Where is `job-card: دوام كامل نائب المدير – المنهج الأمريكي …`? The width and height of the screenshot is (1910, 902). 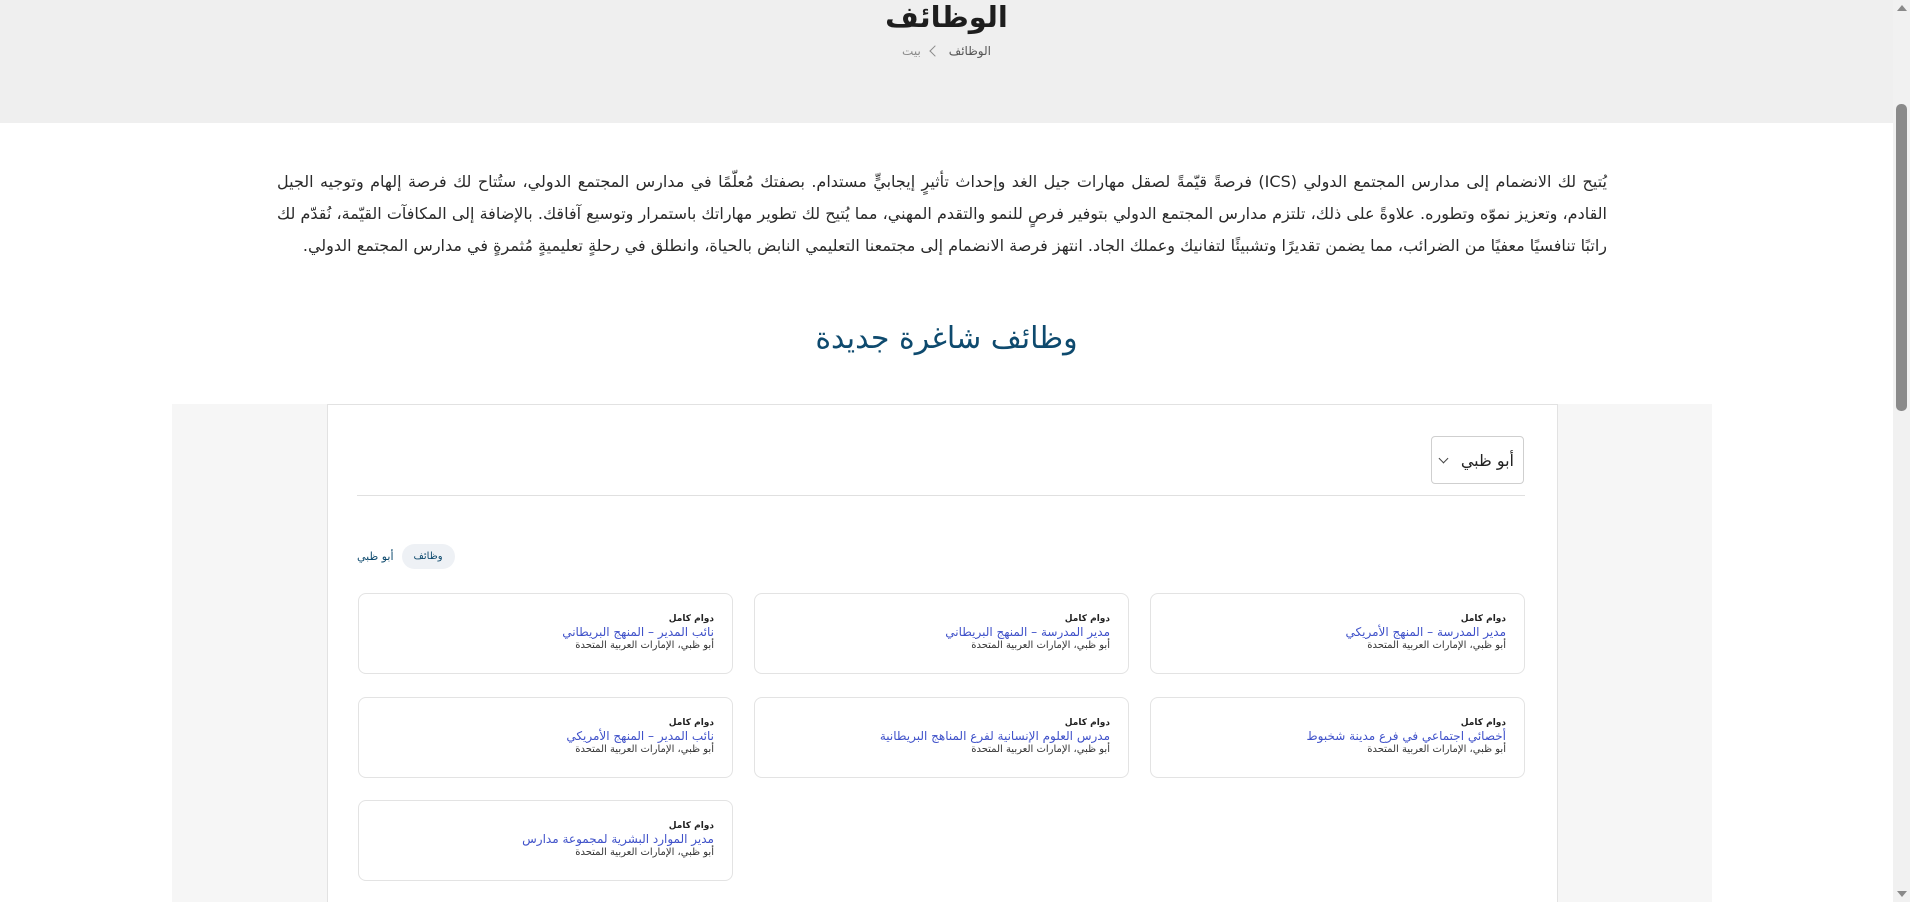
job-card: دوام كامل نائب المدير – المنهج الأمريكي … is located at coordinates (545, 737).